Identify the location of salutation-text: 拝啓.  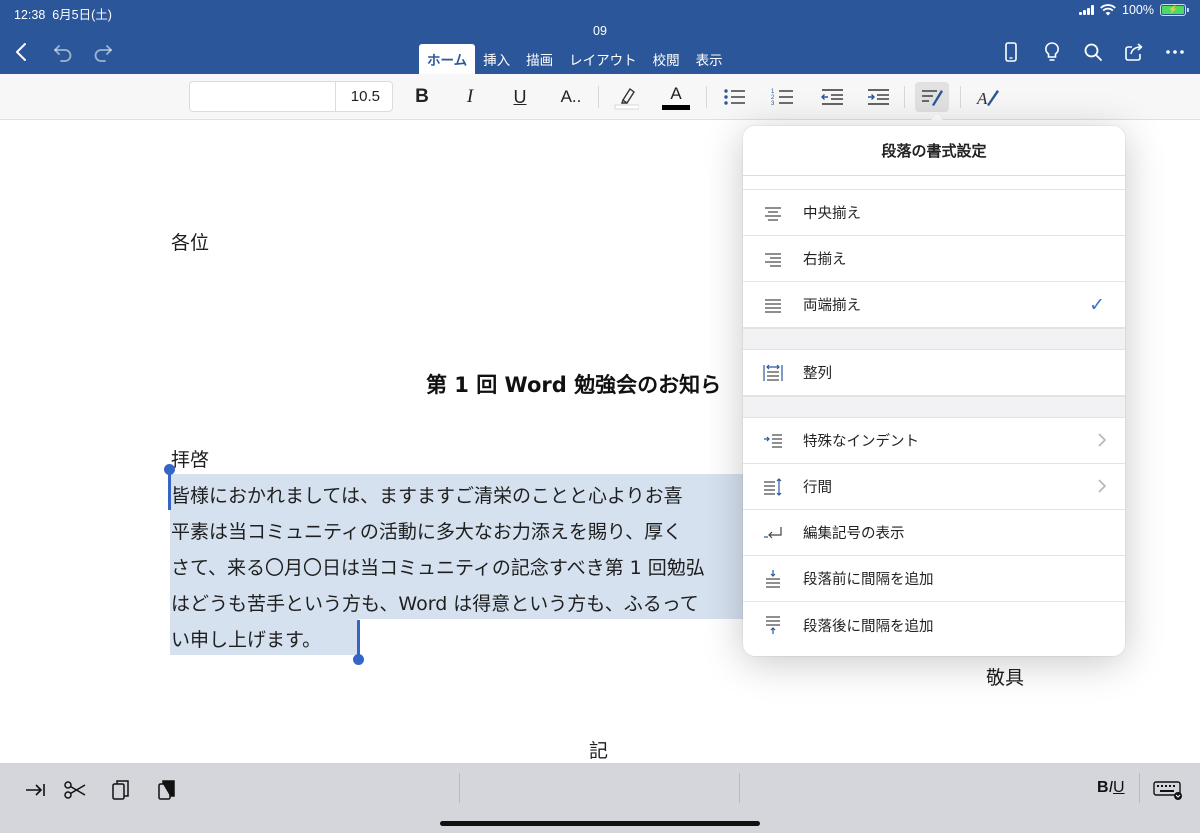
(190, 460).